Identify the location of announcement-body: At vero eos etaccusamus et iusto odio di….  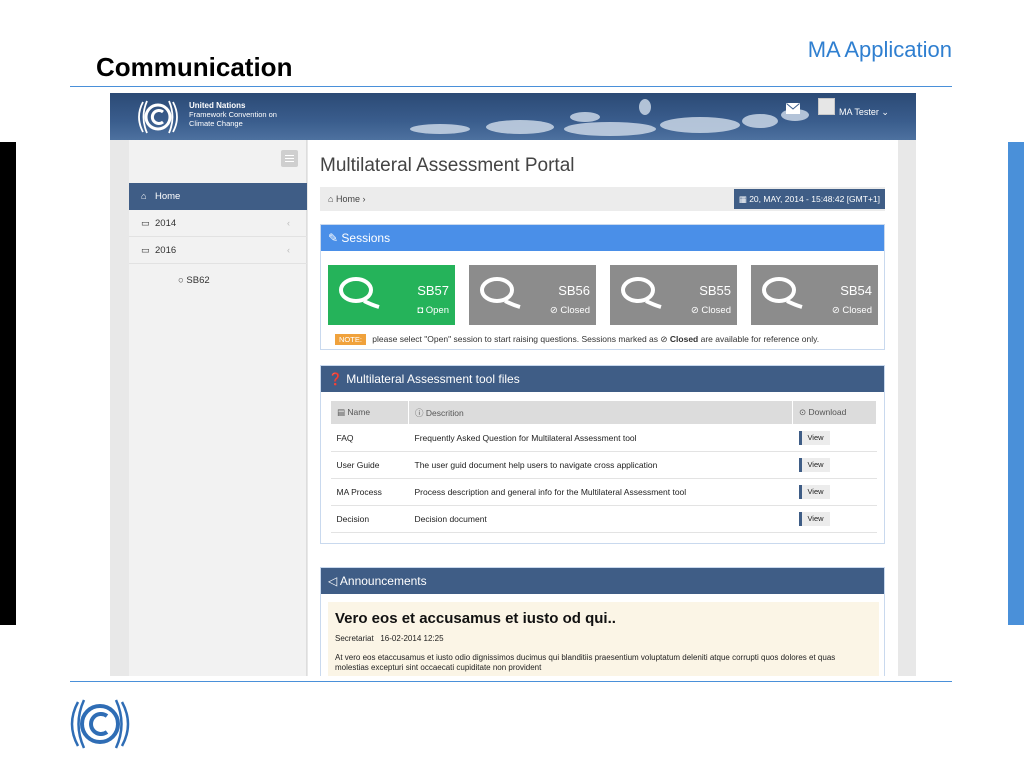
(585, 662).